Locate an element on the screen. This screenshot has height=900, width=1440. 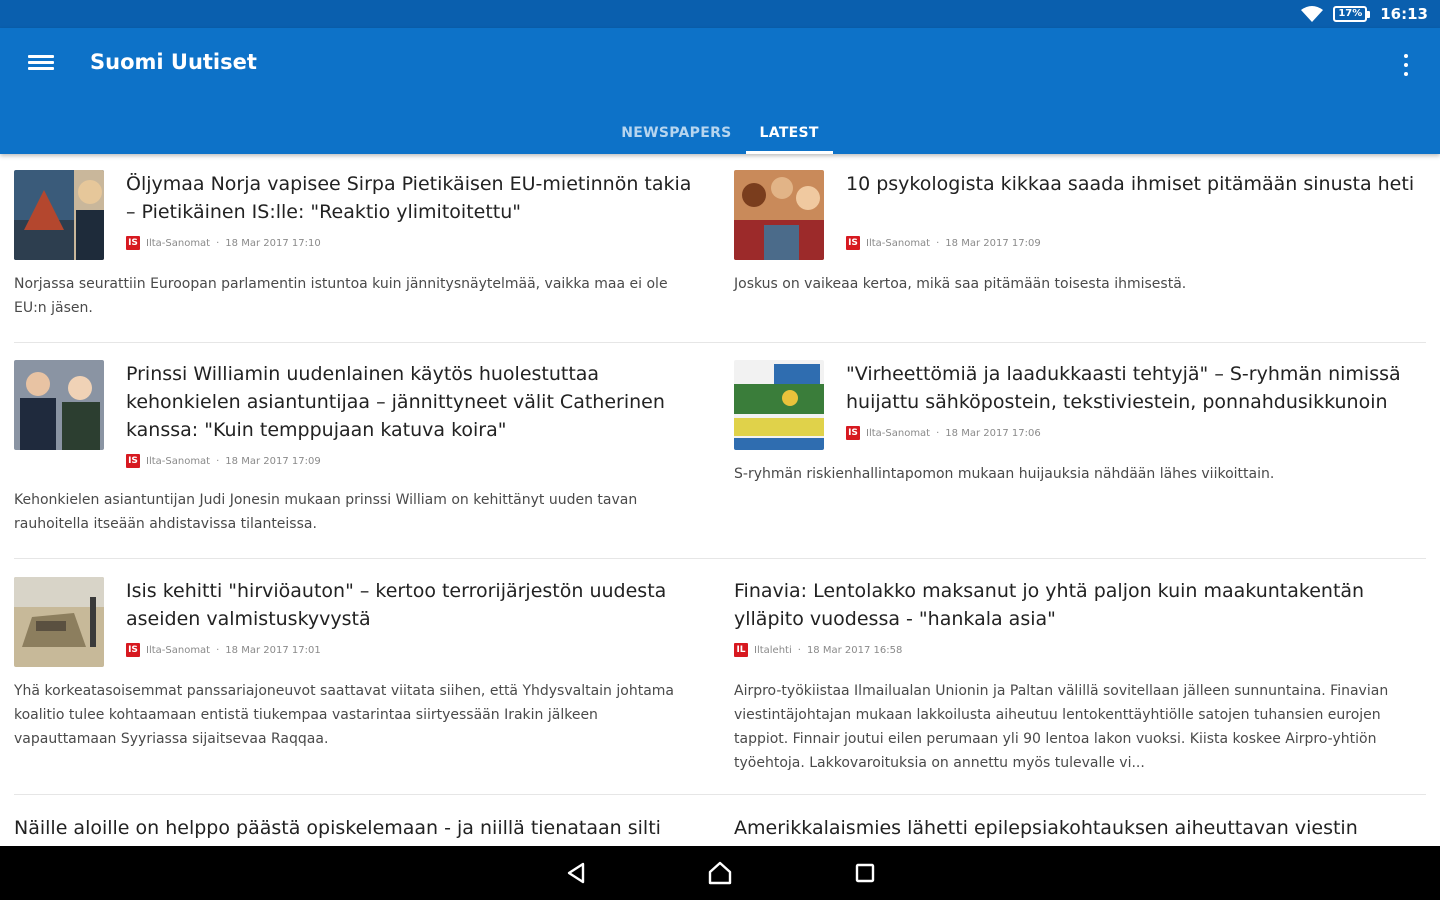
article-source: Iltalehti is located at coordinates (773, 650).